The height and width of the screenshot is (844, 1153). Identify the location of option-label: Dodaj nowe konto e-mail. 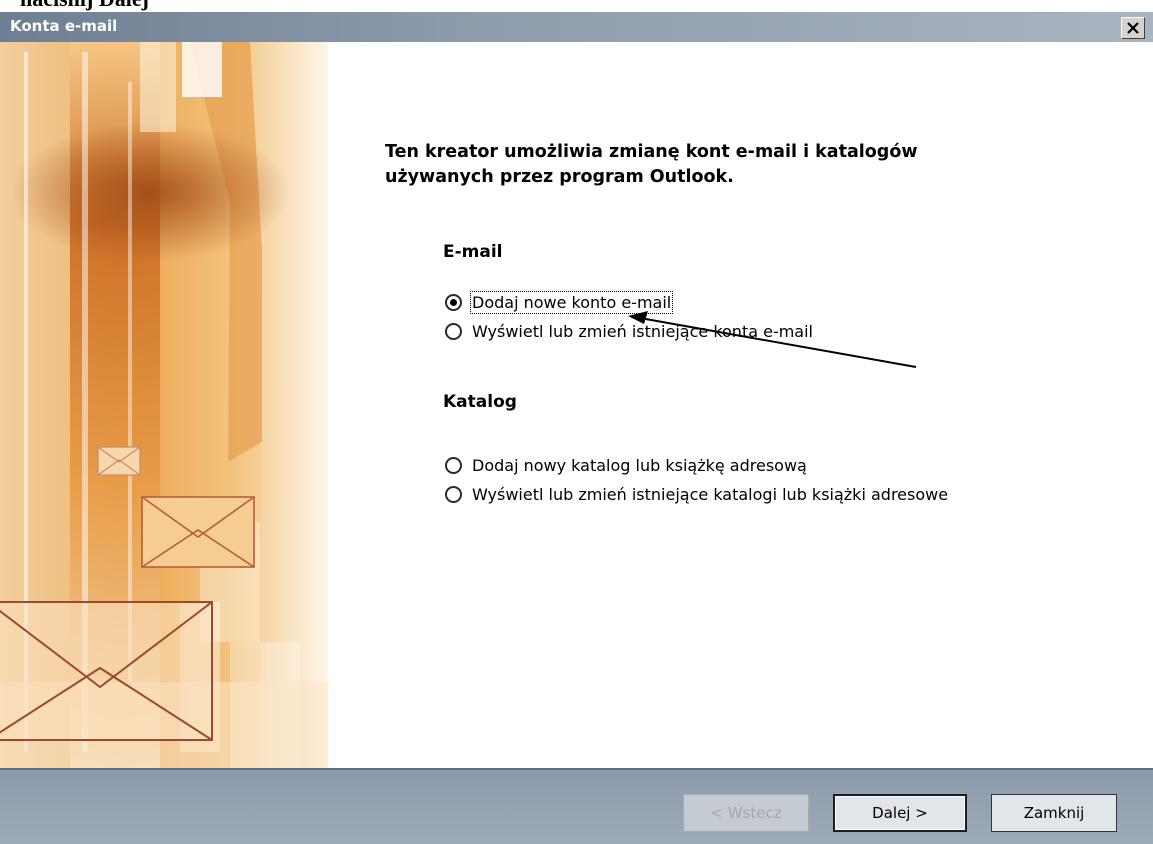
(571, 302).